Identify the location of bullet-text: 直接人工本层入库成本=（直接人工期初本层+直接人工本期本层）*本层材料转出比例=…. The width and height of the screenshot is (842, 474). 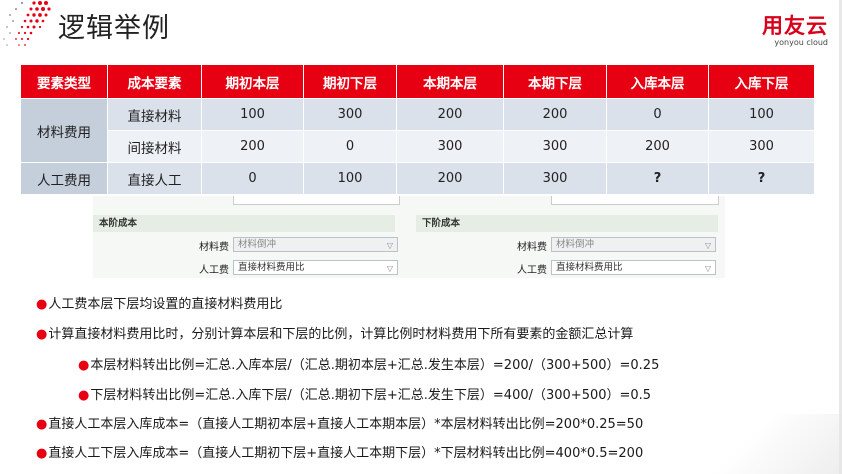
(346, 424).